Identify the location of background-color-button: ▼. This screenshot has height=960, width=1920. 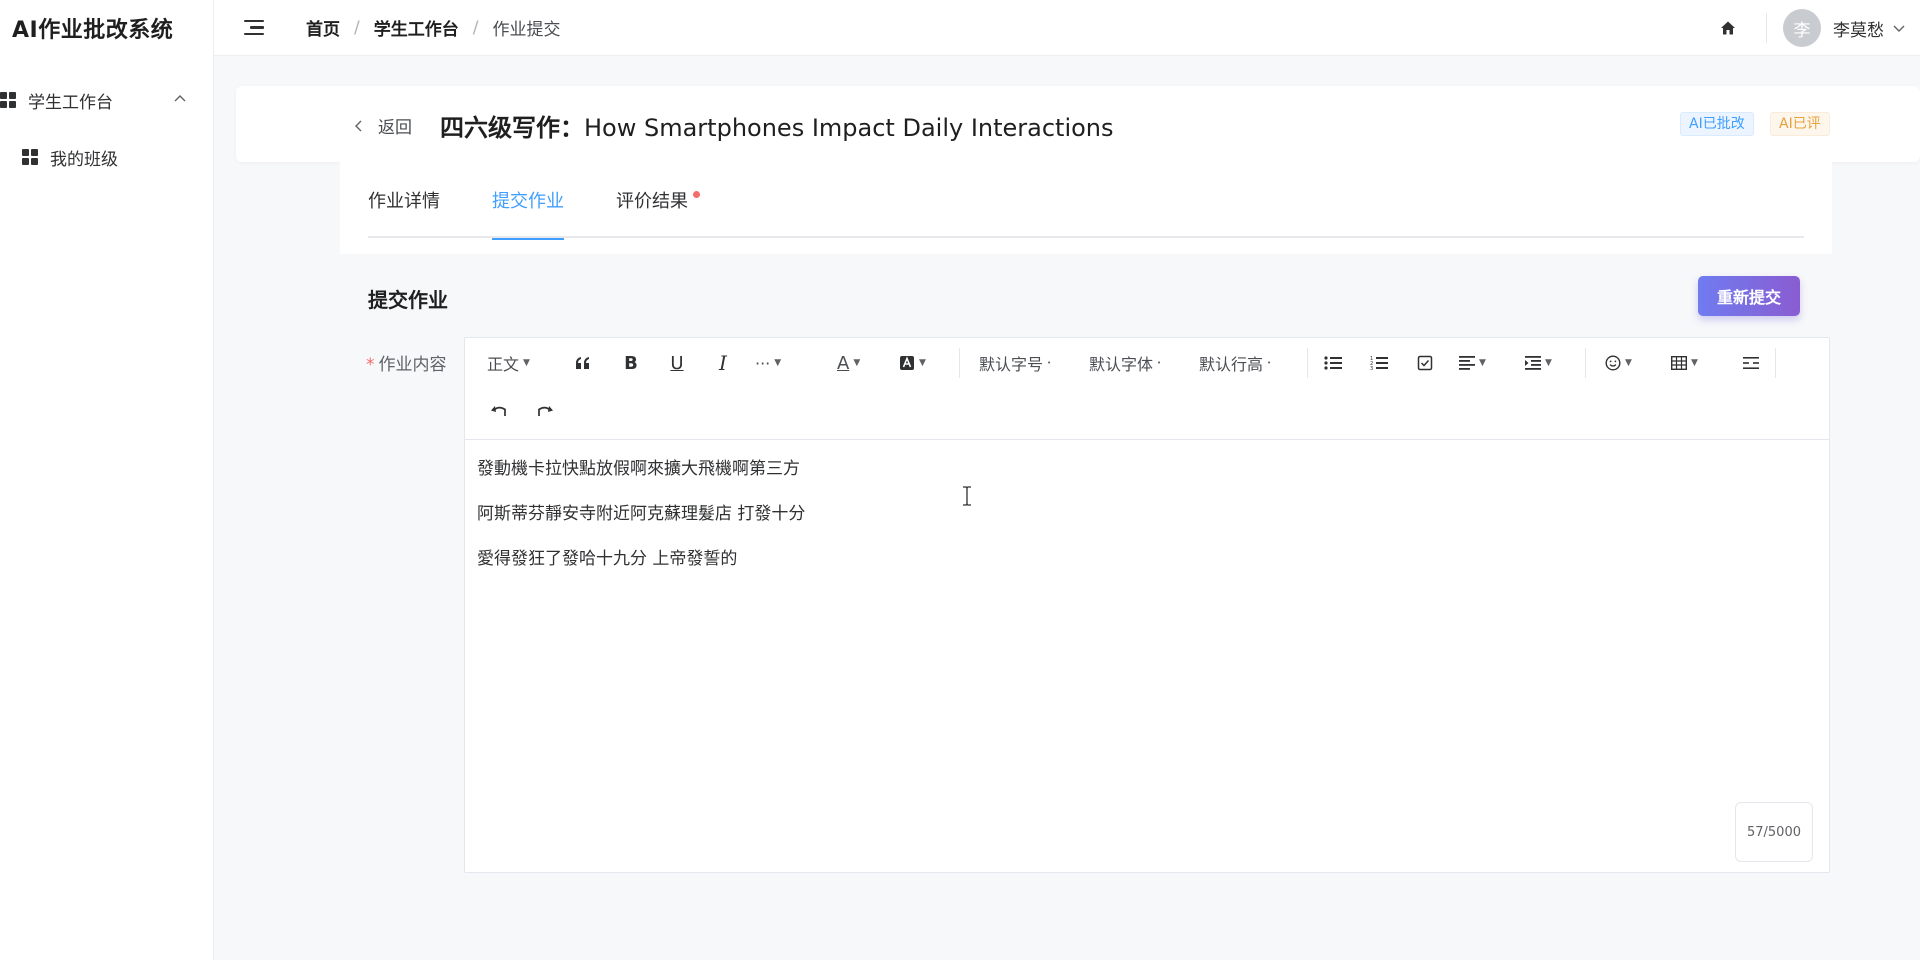
(912, 363).